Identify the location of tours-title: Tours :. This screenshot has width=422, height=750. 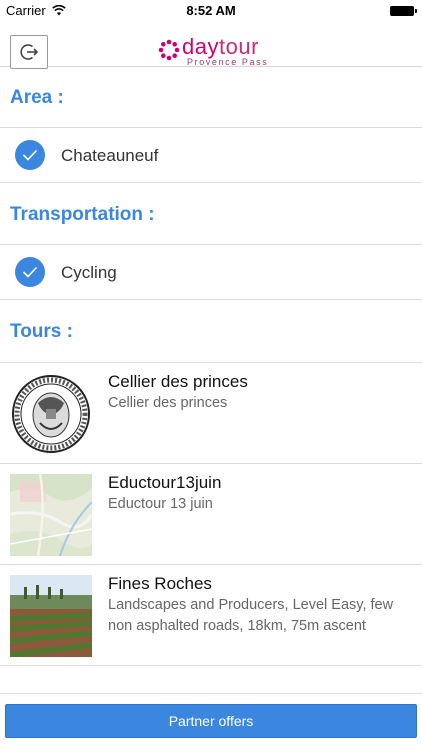
(41, 331).